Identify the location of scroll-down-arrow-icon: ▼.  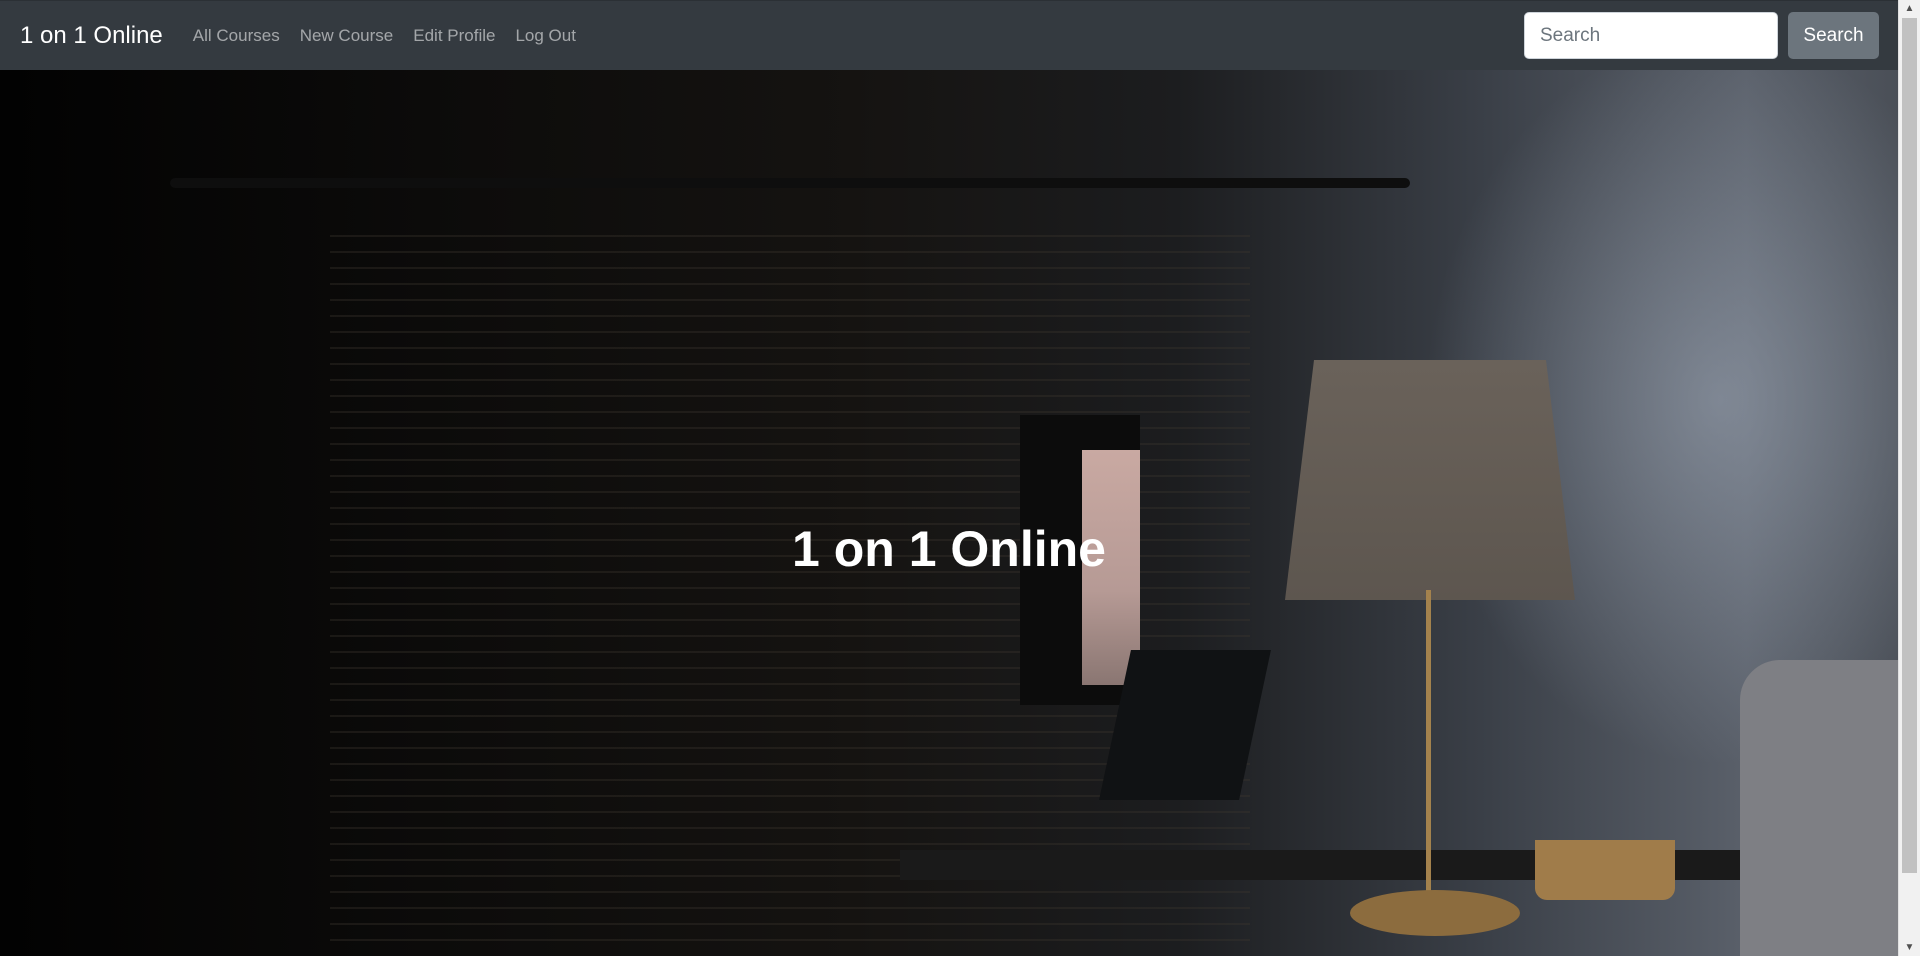
(1909, 947).